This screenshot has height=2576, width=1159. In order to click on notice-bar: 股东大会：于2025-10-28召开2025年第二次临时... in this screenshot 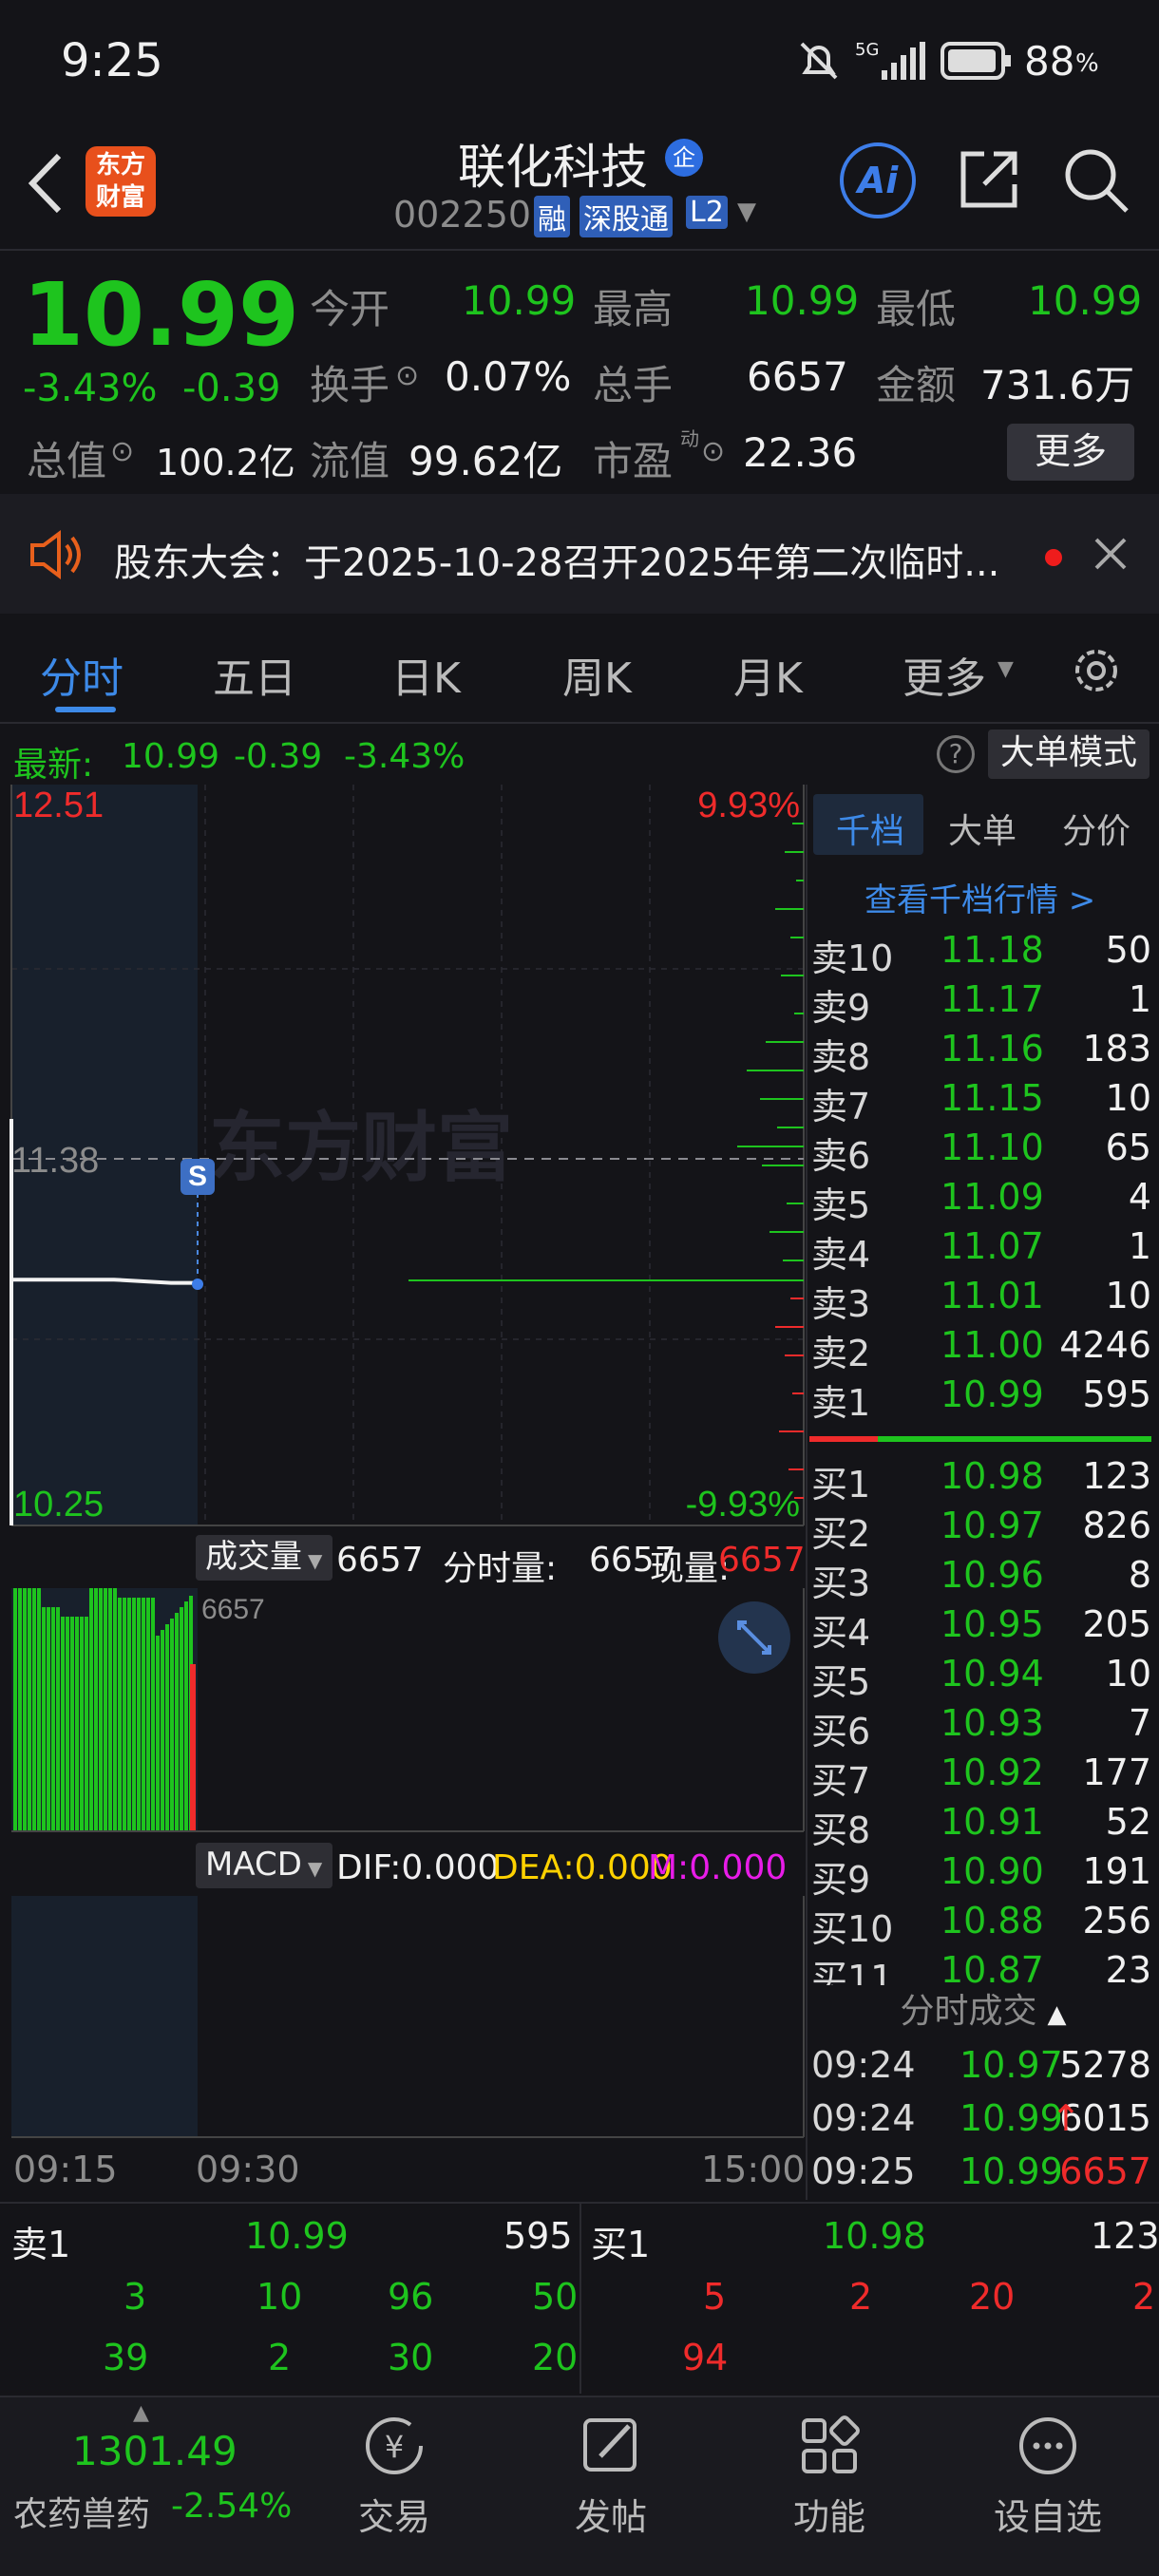, I will do `click(579, 554)`.